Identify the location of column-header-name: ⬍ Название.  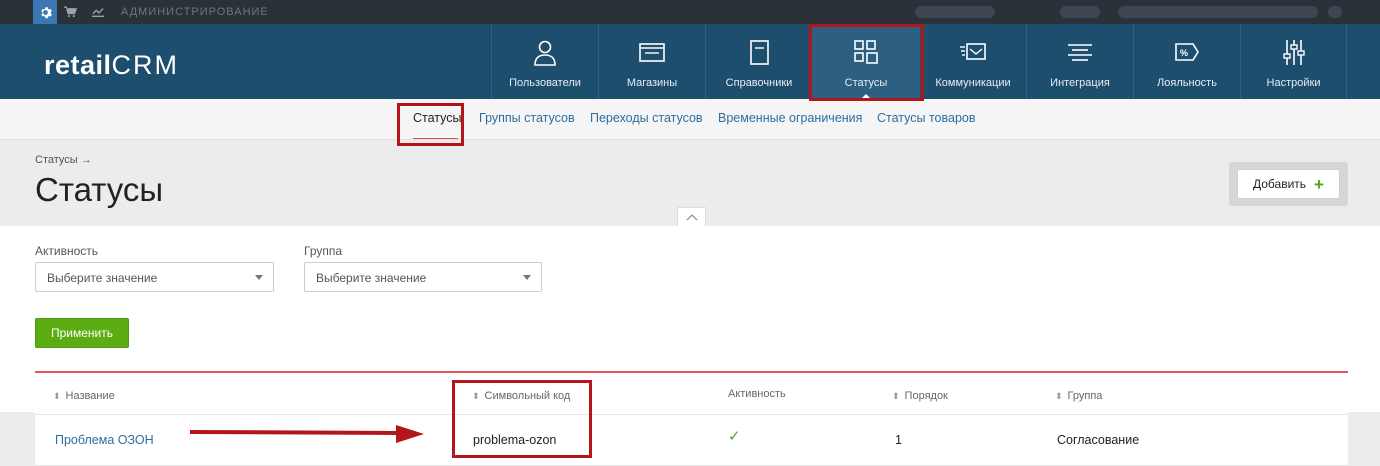
(84, 396).